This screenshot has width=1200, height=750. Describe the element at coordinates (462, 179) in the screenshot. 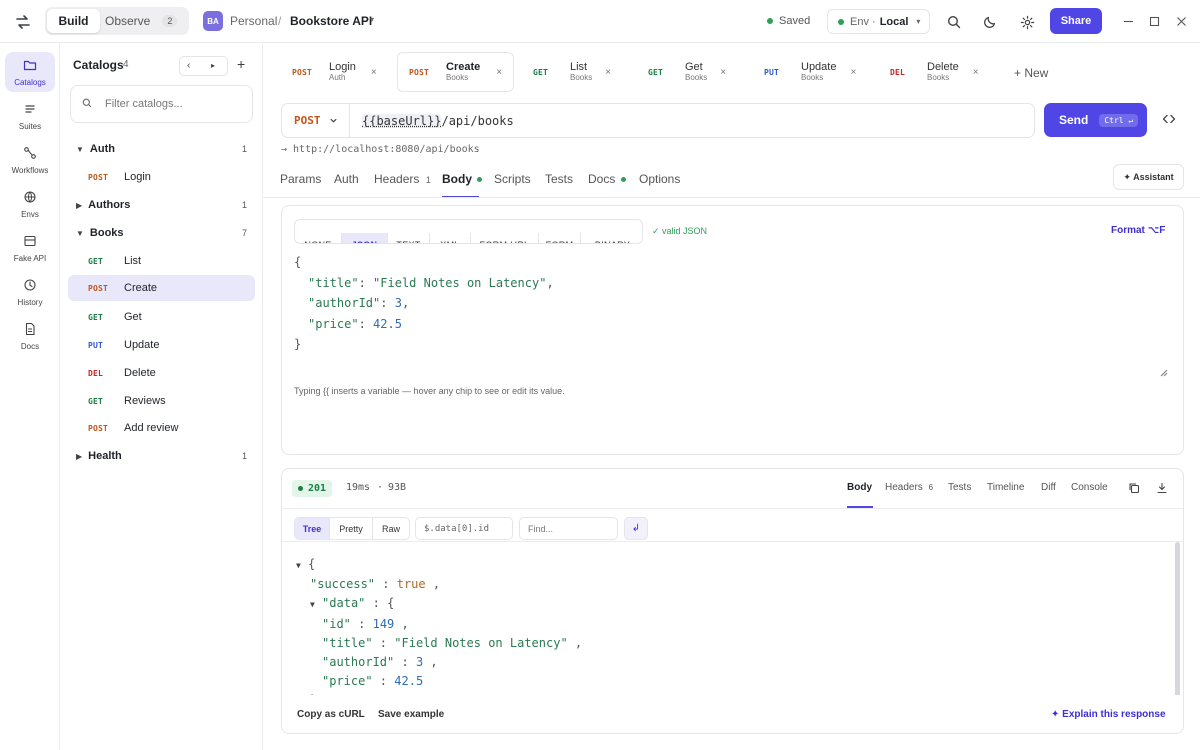

I see `tab-body: Body` at that location.